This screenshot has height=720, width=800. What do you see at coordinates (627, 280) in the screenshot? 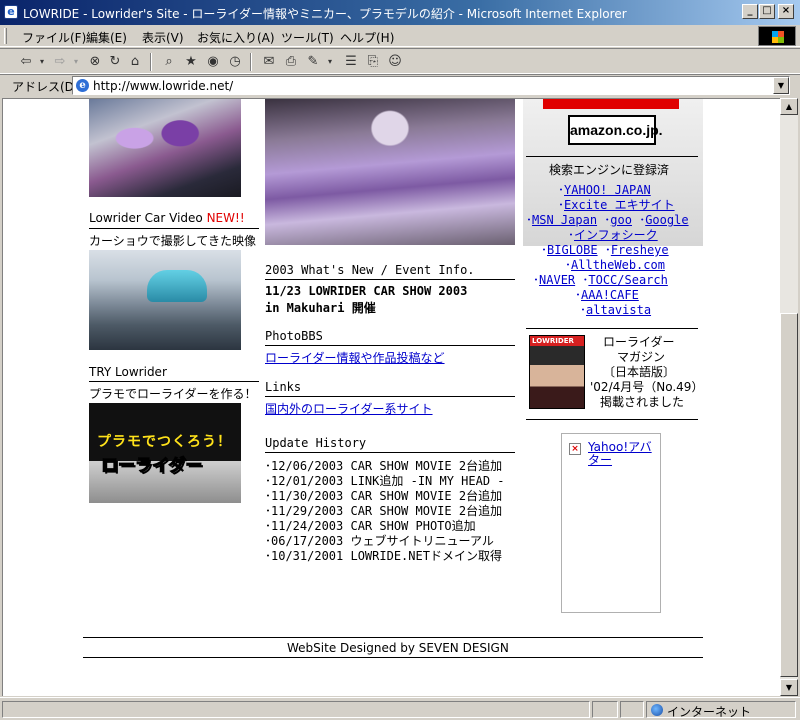
I see `tocc-search-link: TOCC/Search` at bounding box center [627, 280].